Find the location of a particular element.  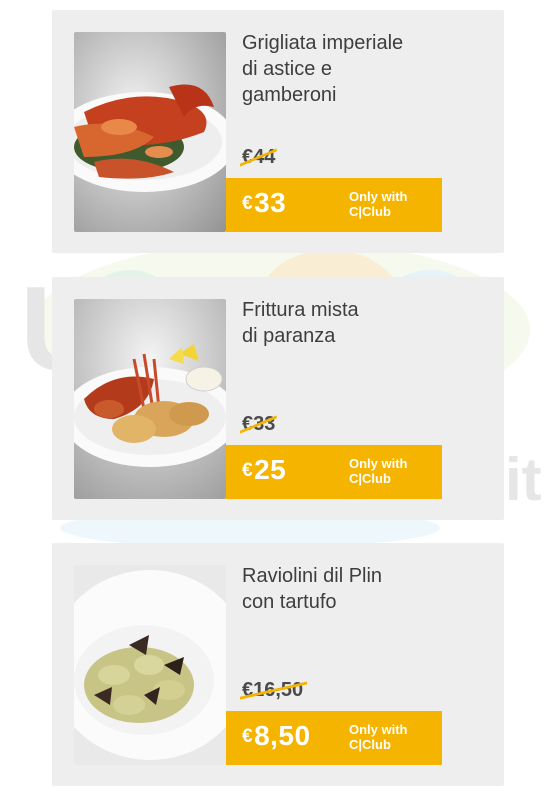

club-price: €25 is located at coordinates (264, 469).